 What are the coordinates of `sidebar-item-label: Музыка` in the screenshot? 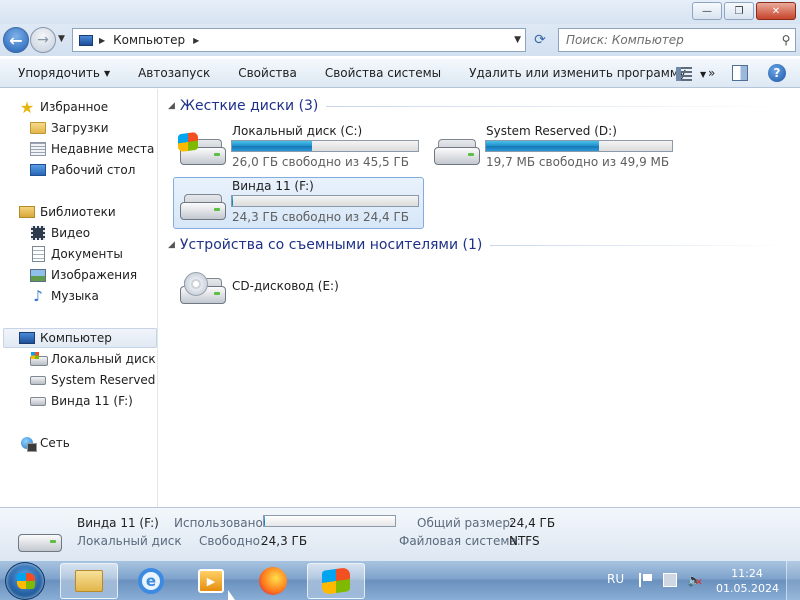 It's located at (75, 296).